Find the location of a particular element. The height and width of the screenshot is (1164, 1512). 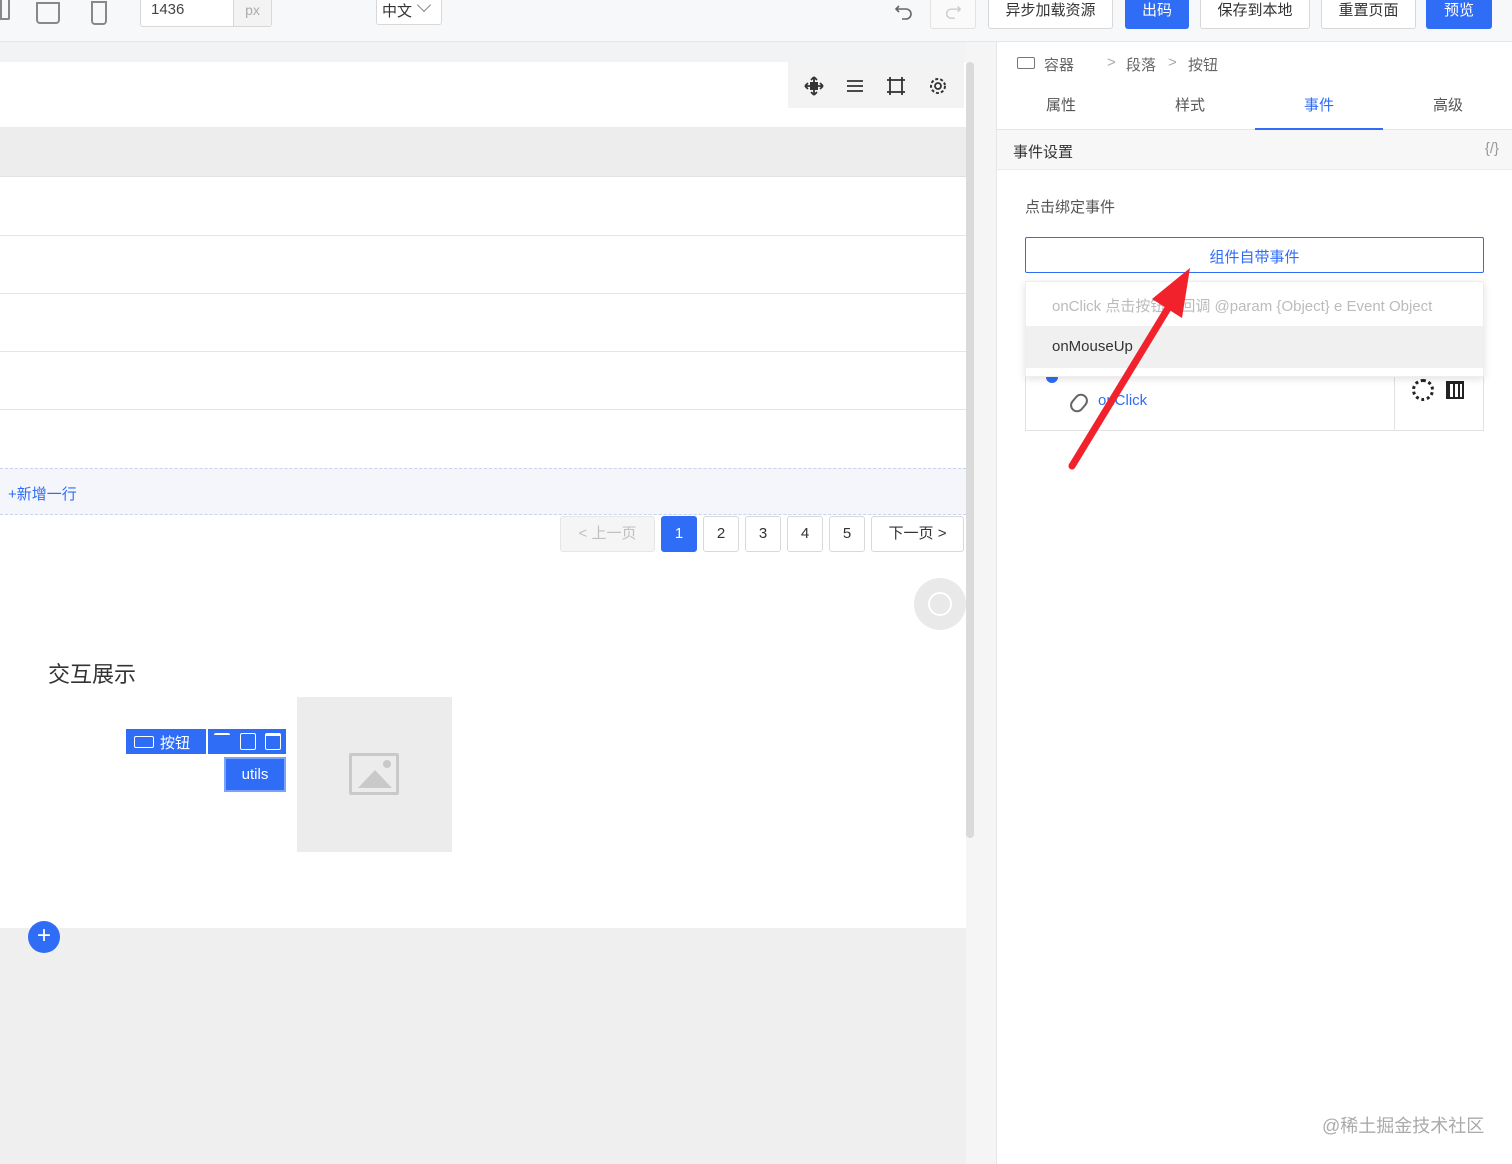

selected-component-actions is located at coordinates (247, 741).